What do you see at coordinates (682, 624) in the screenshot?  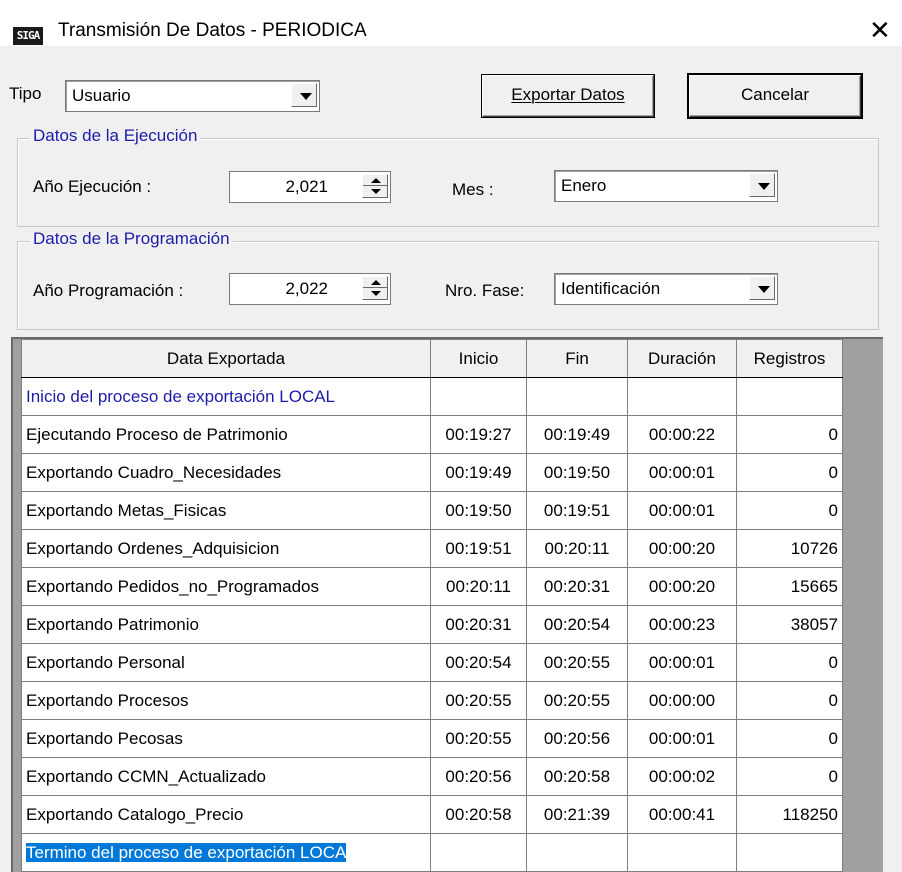 I see `cell-duracion: 00:00:23` at bounding box center [682, 624].